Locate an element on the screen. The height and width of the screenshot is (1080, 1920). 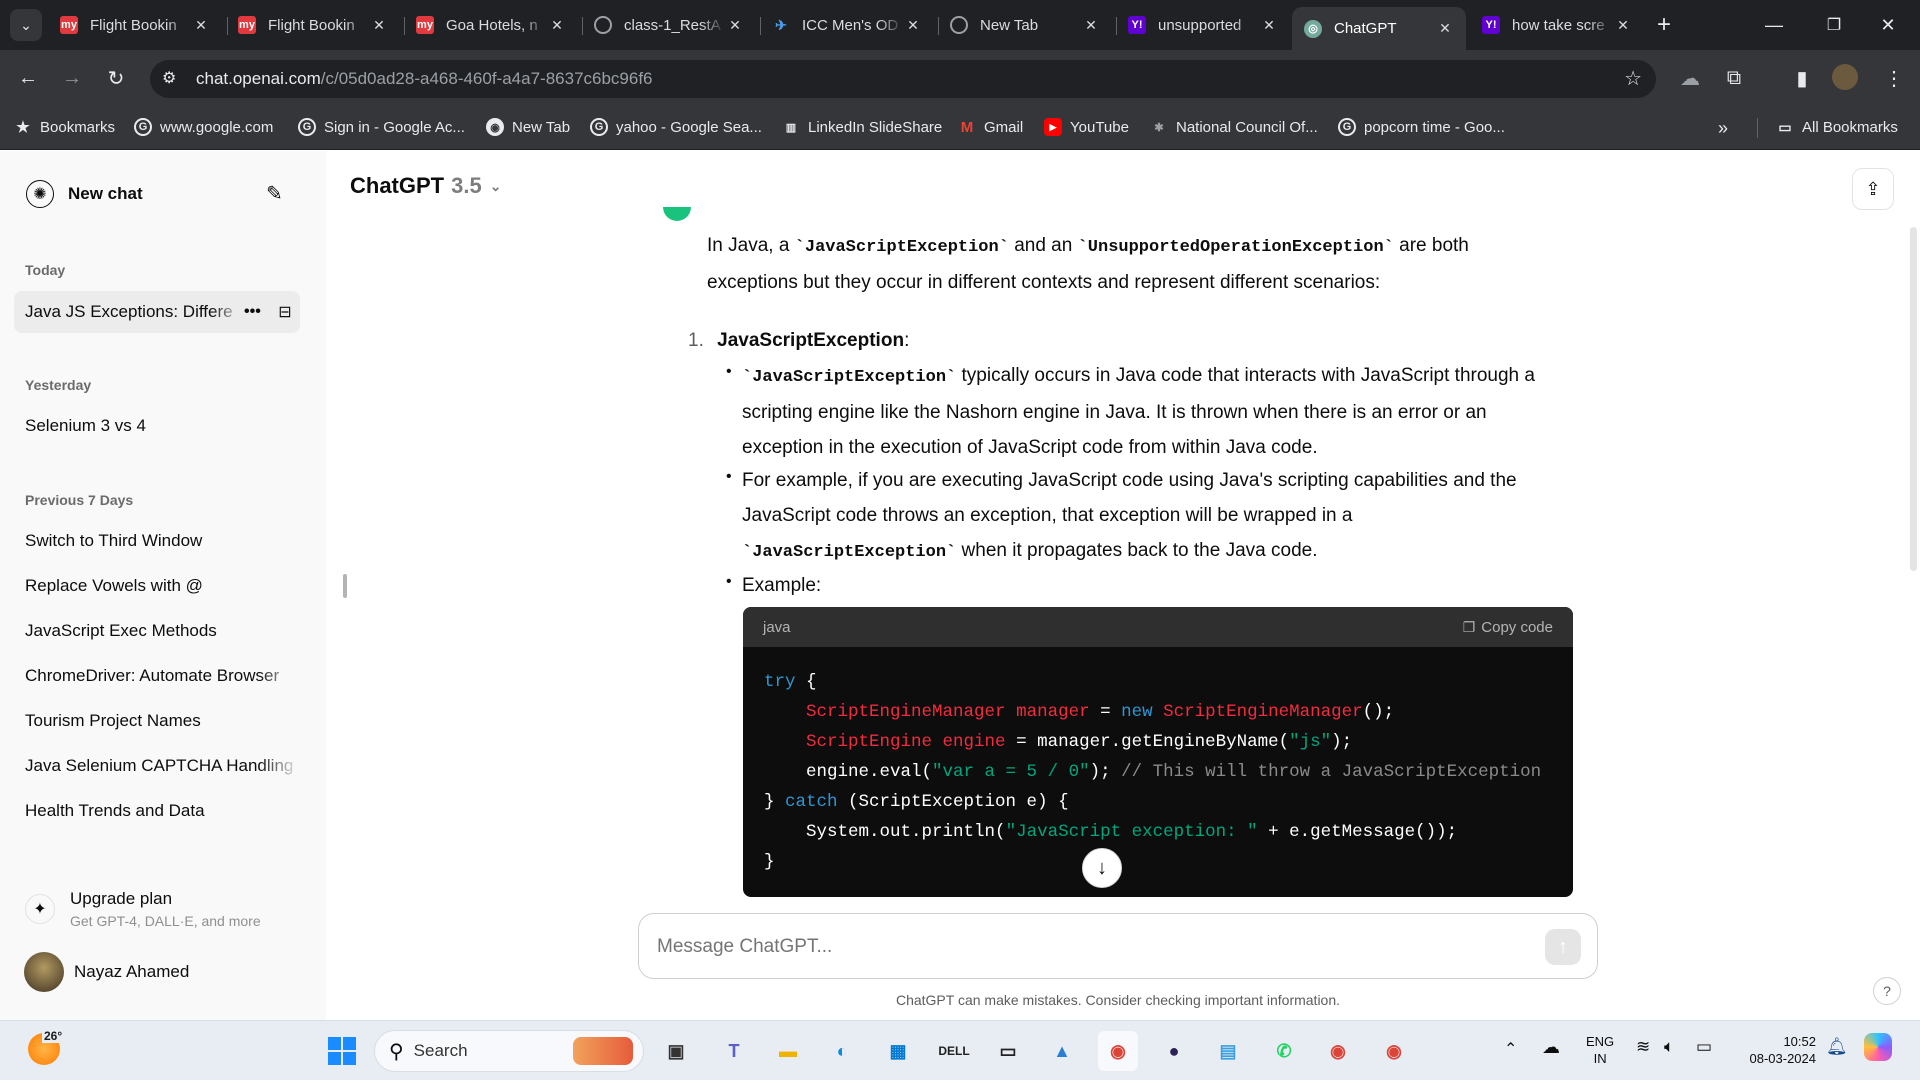
edit-new-chat-icon: ✎ is located at coordinates (274, 193).